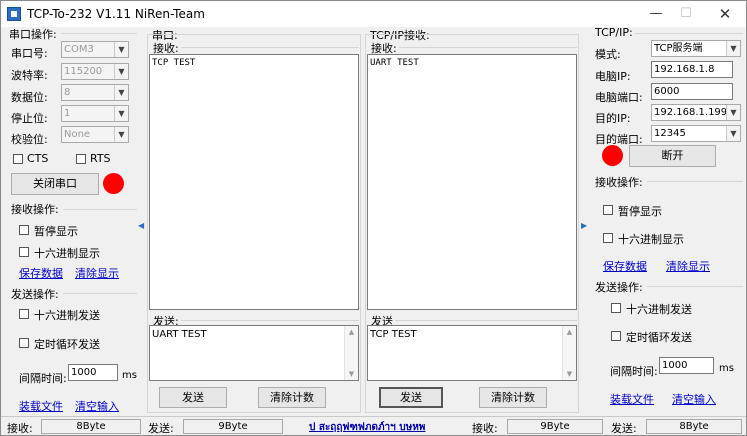  I want to click on baud-label: 波特率:, so click(29, 75).